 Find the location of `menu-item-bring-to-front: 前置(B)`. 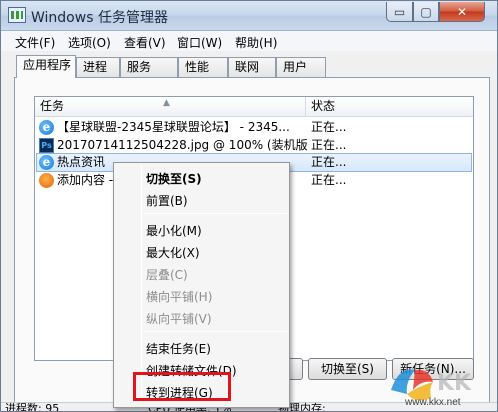

menu-item-bring-to-front: 前置(B) is located at coordinates (167, 200).